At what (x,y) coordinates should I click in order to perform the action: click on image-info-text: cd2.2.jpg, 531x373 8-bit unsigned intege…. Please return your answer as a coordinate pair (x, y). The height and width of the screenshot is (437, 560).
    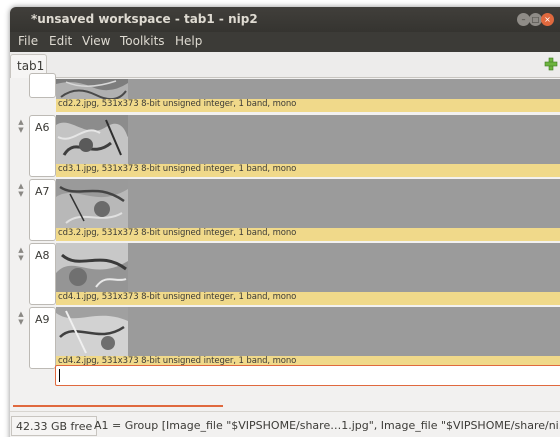
    Looking at the image, I should click on (177, 104).